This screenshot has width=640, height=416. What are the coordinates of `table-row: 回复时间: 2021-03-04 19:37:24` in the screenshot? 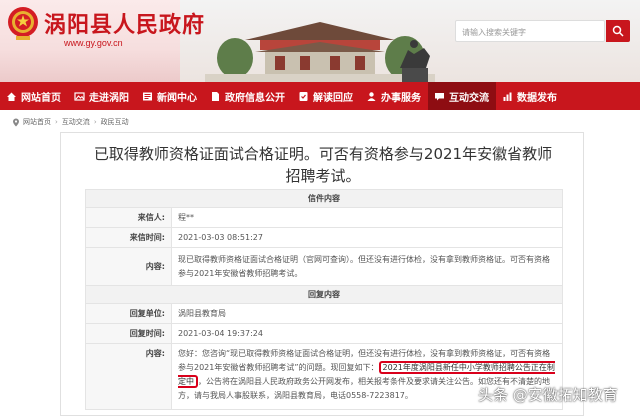 It's located at (324, 333).